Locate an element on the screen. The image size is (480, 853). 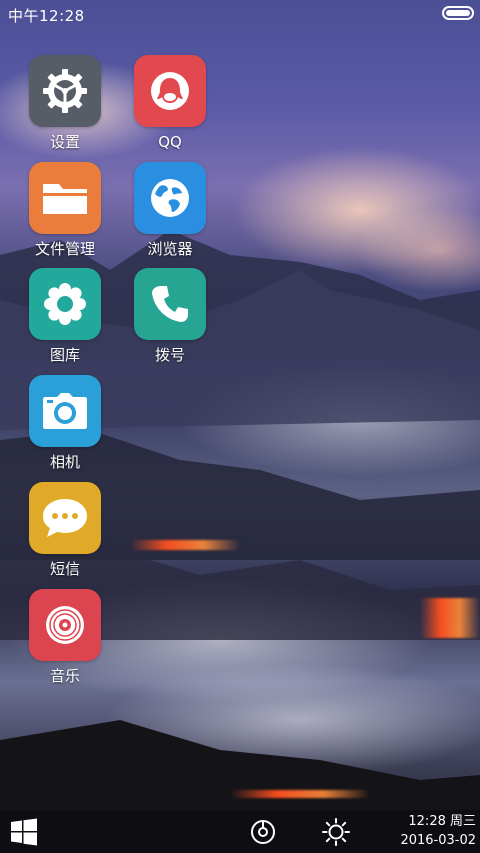
app-music: 音乐 is located at coordinates (65, 637).